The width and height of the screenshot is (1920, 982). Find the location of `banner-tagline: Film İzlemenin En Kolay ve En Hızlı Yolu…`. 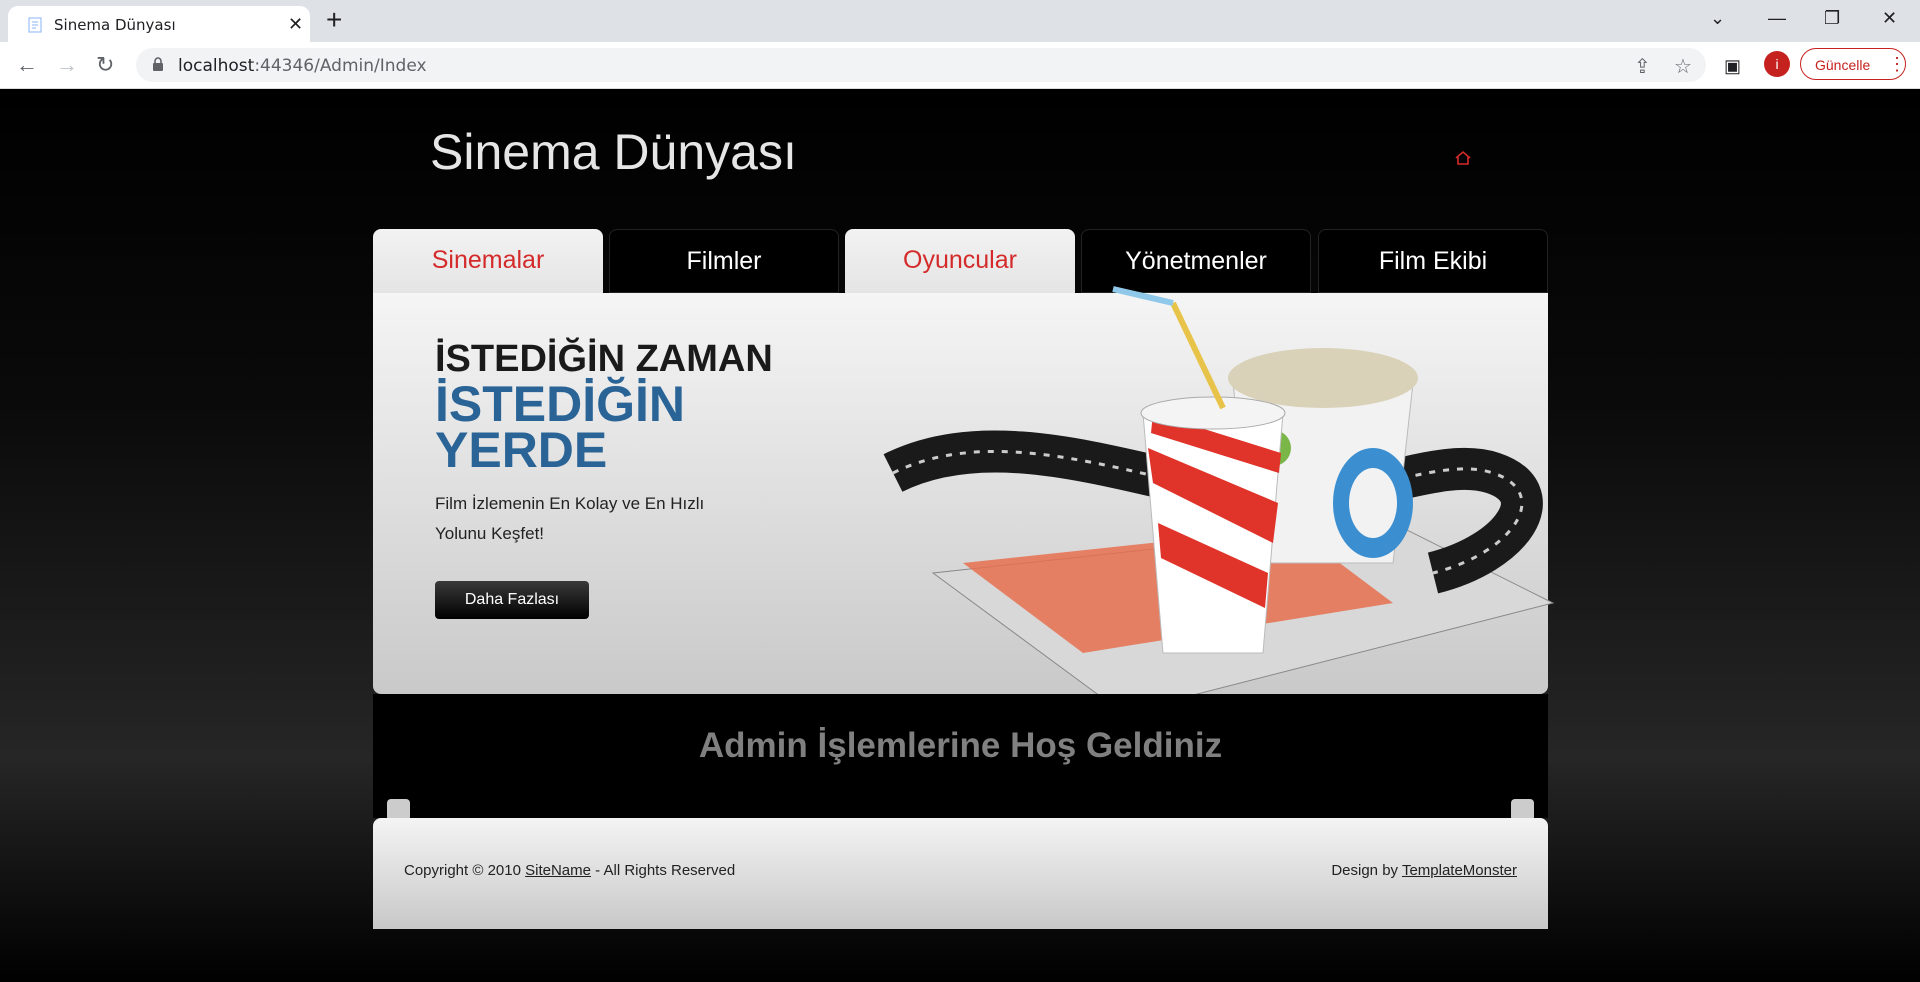

banner-tagline: Film İzlemenin En Kolay ve En Hızlı Yolu… is located at coordinates (570, 518).